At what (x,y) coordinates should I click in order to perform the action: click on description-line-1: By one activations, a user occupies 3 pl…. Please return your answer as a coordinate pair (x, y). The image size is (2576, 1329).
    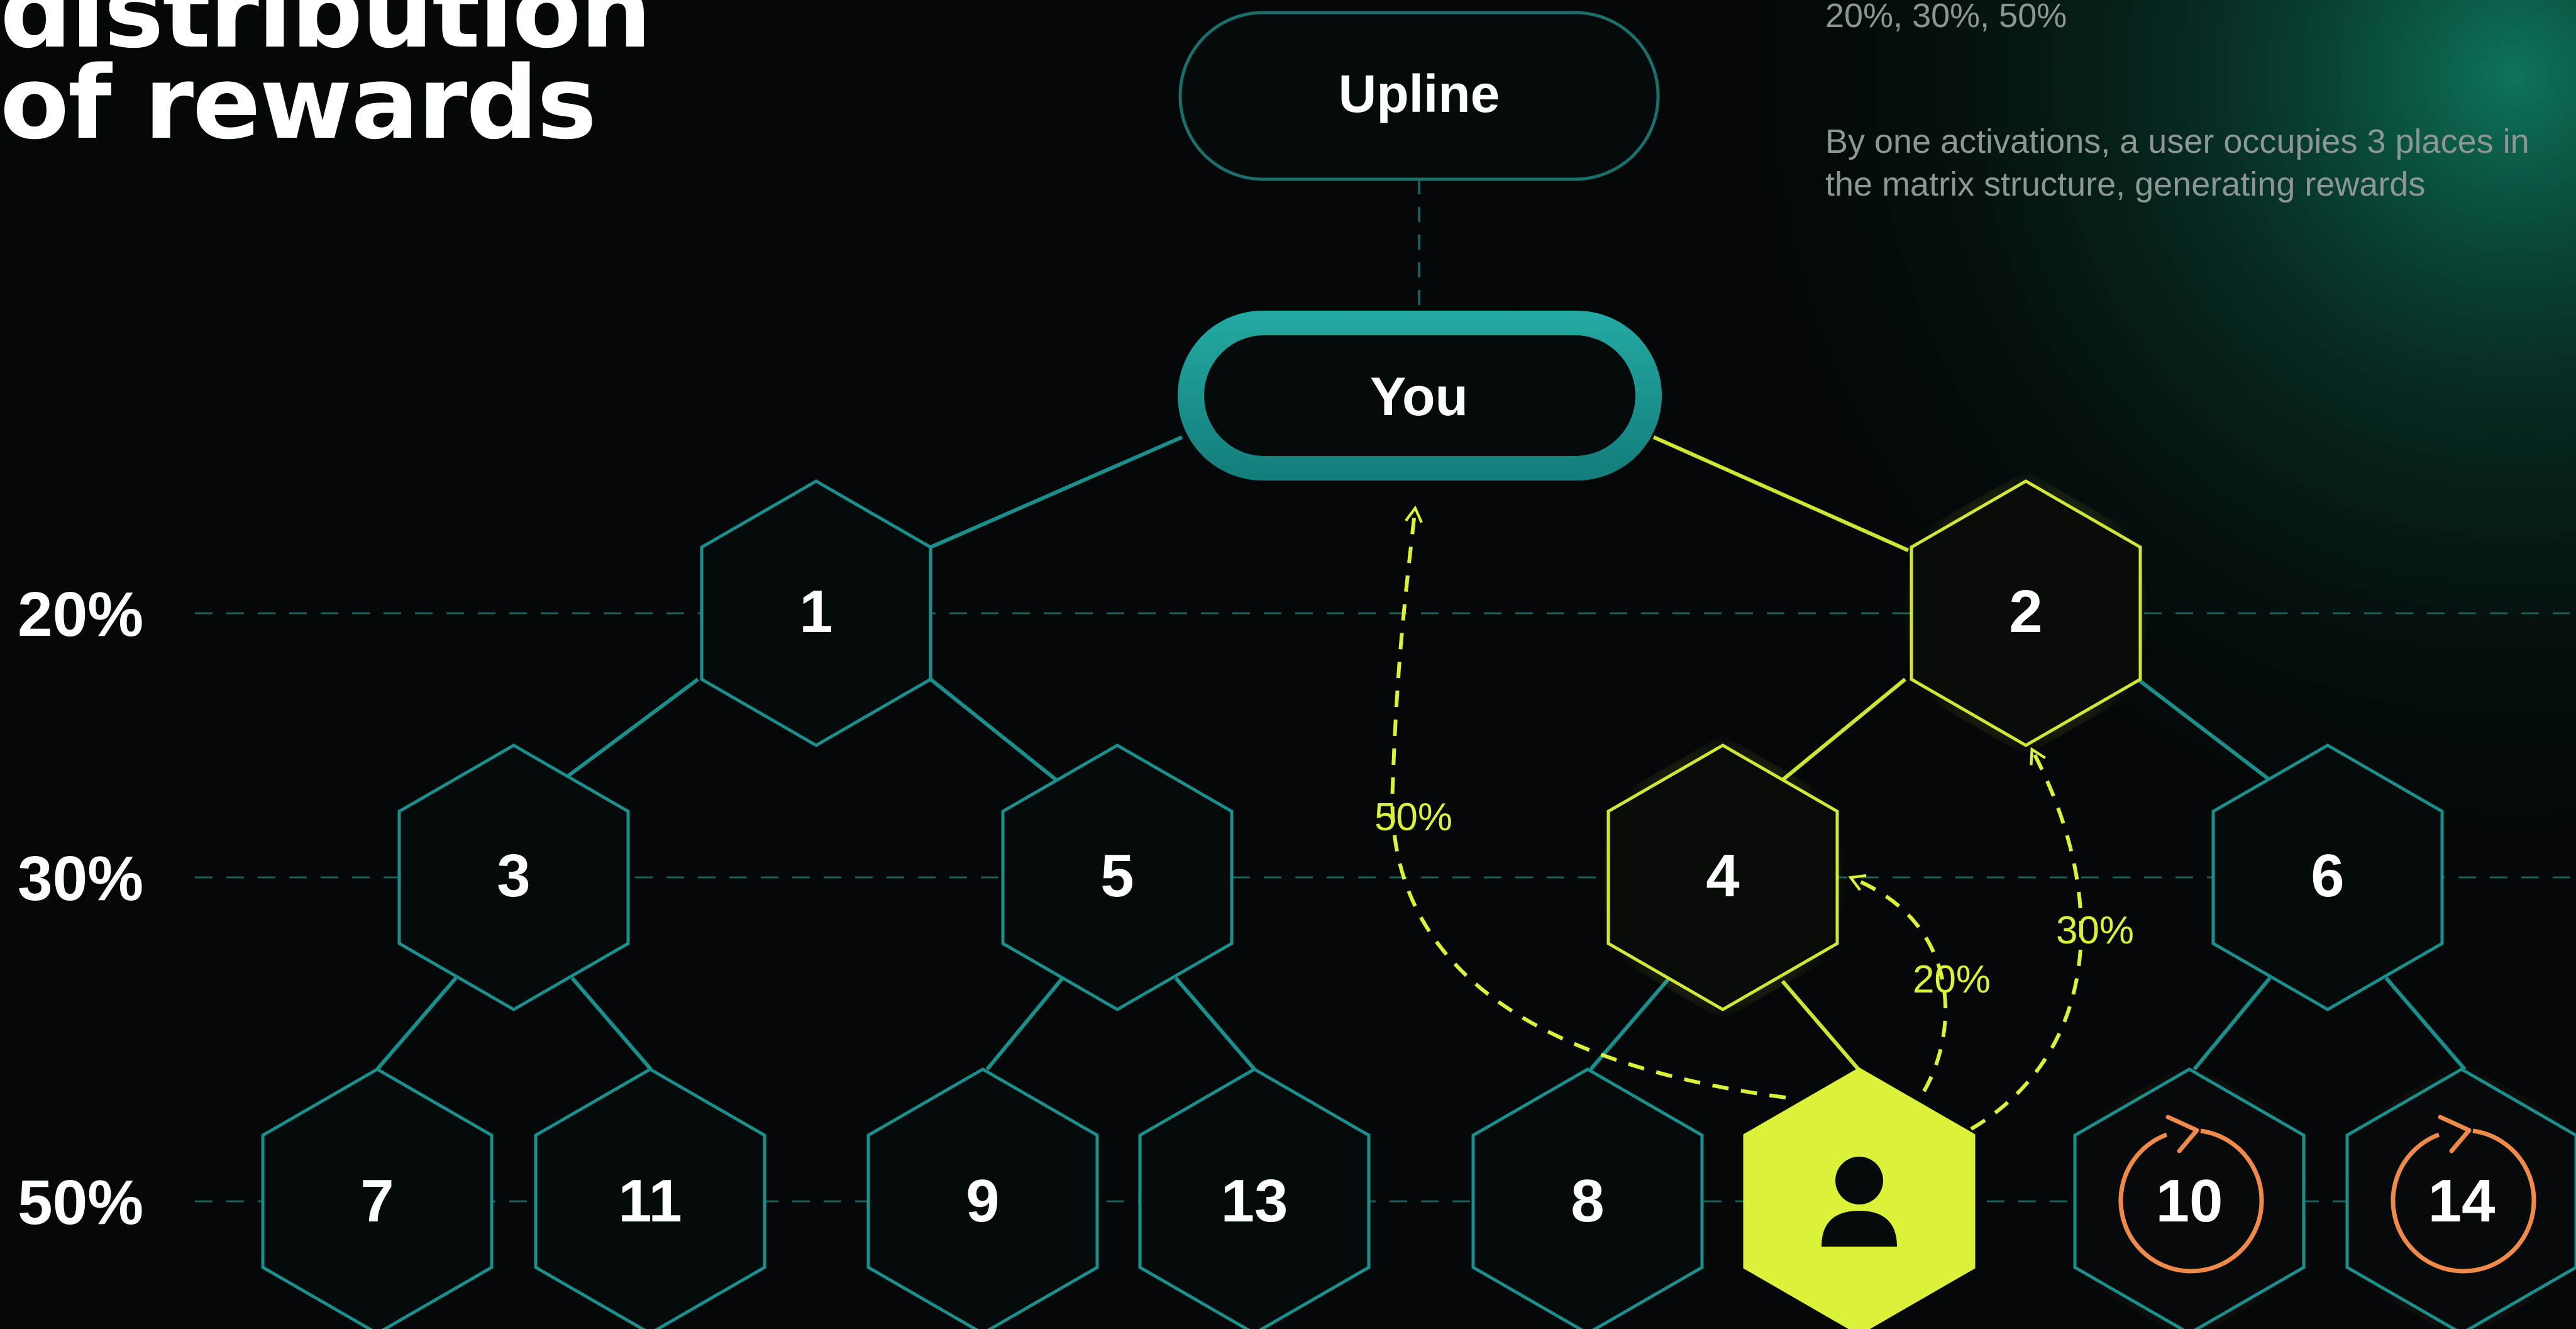
    Looking at the image, I should click on (2177, 141).